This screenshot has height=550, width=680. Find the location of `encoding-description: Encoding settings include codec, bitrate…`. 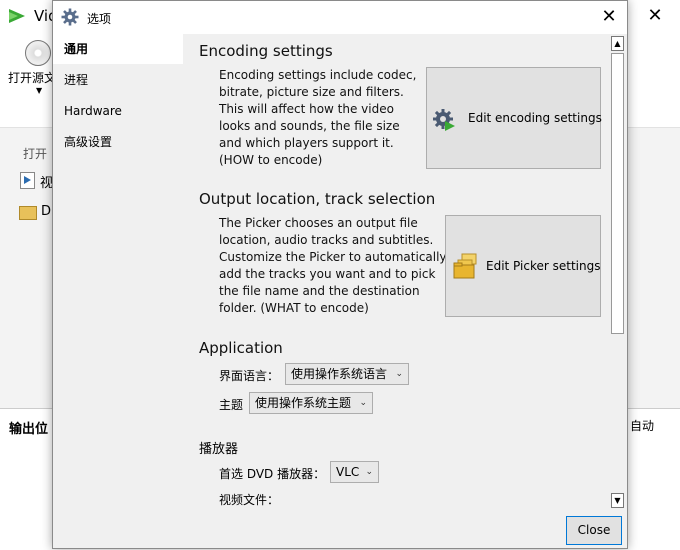

encoding-description: Encoding settings include codec, bitrate… is located at coordinates (317, 118).